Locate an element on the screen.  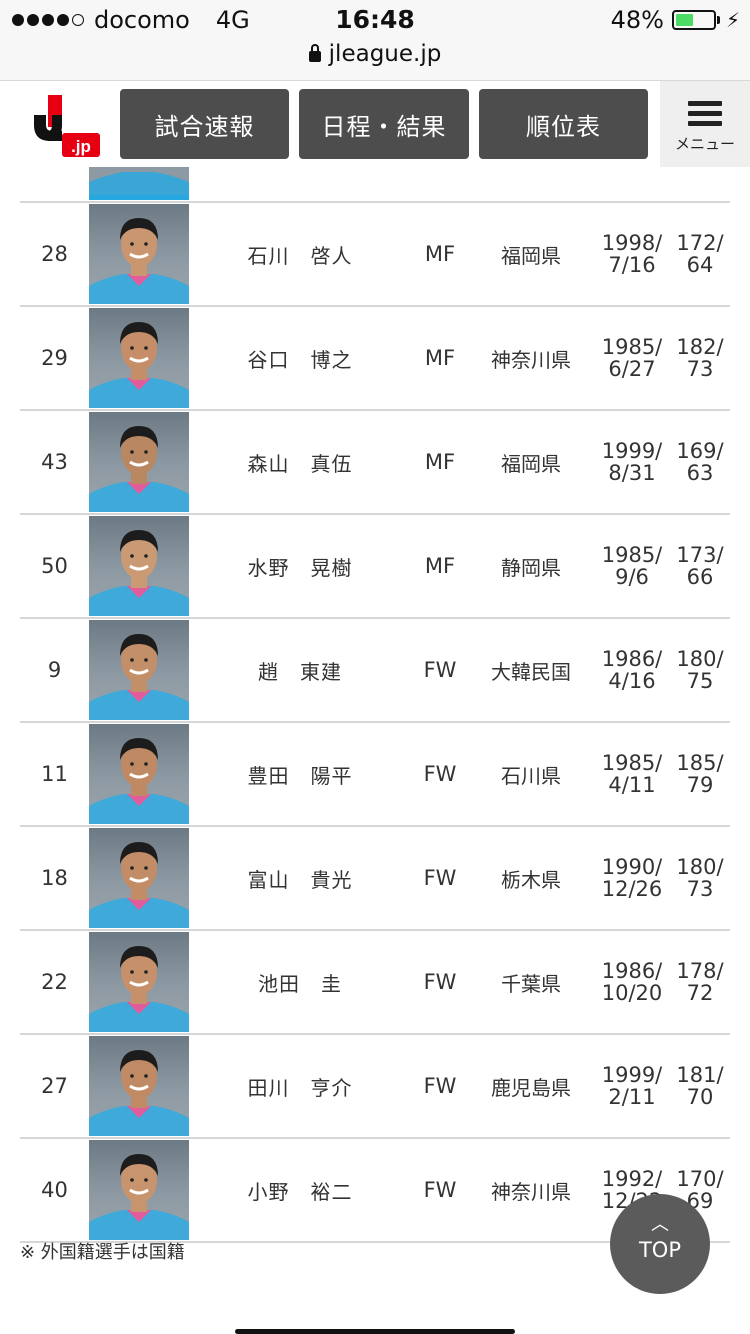
player-weight: 73 is located at coordinates (700, 369).